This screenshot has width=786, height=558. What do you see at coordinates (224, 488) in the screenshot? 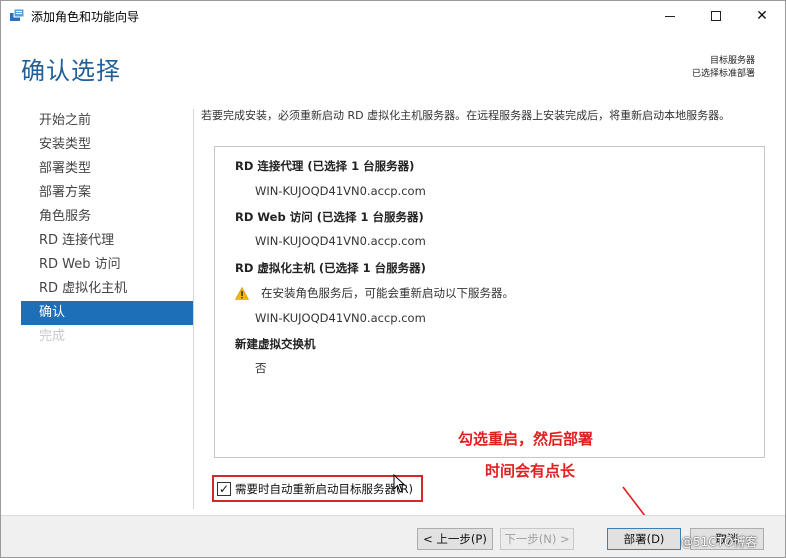
I see `auto-restart-checkbox: ✓` at bounding box center [224, 488].